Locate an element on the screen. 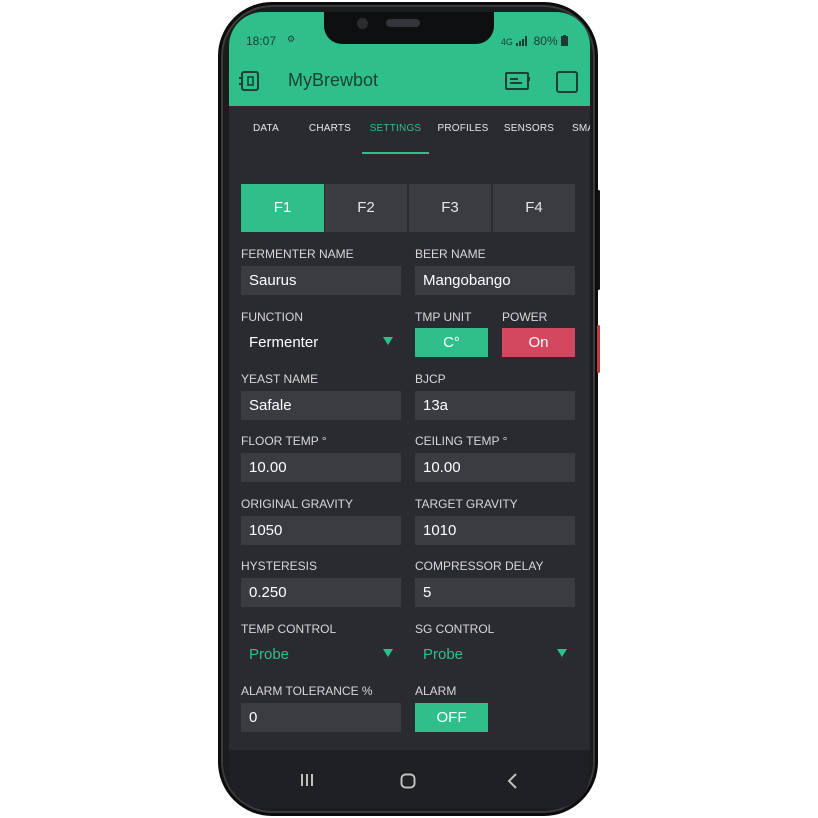  speaker-grille is located at coordinates (403, 23).